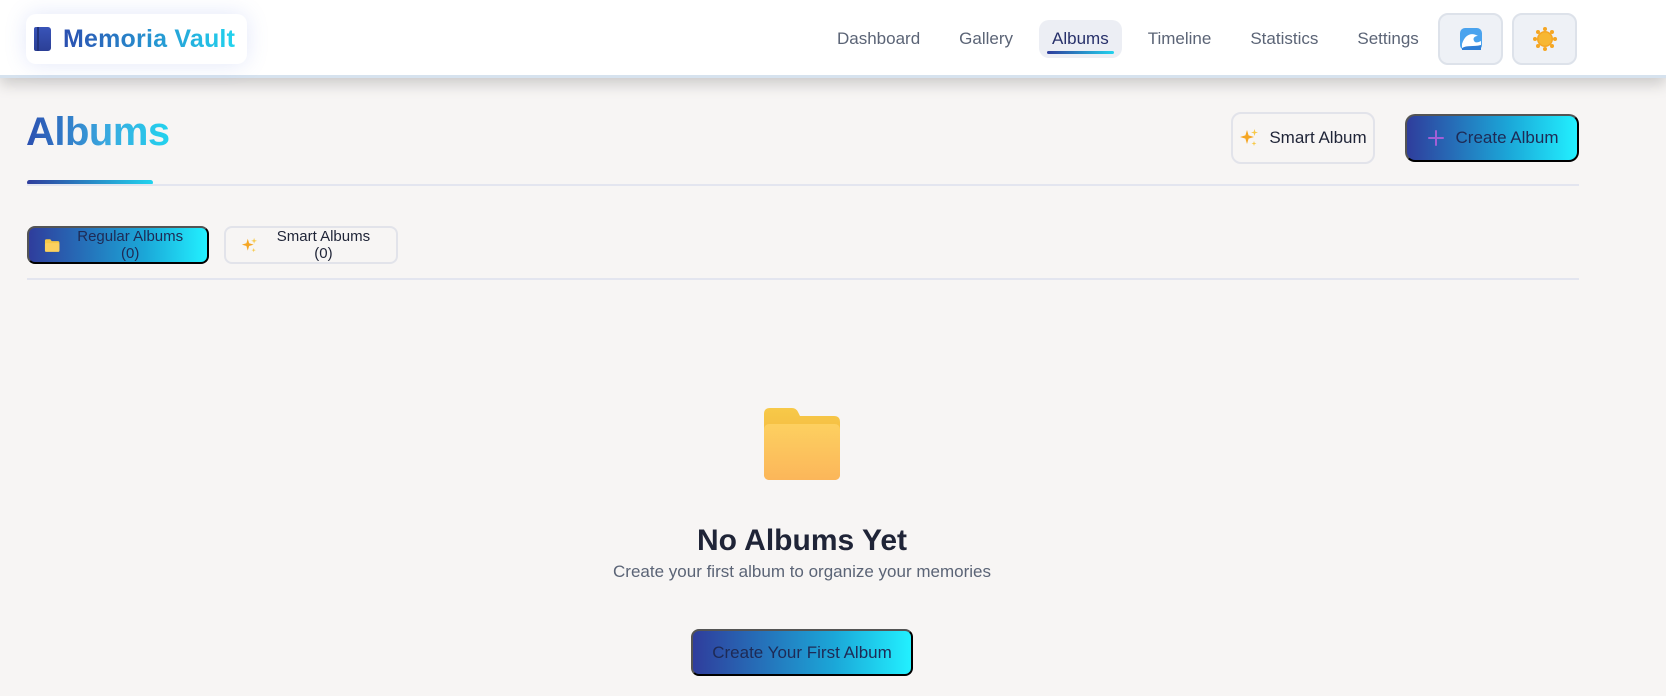 This screenshot has height=696, width=1666. Describe the element at coordinates (323, 245) in the screenshot. I see `tab-smart-albums-label: Smart Albums (0)` at that location.